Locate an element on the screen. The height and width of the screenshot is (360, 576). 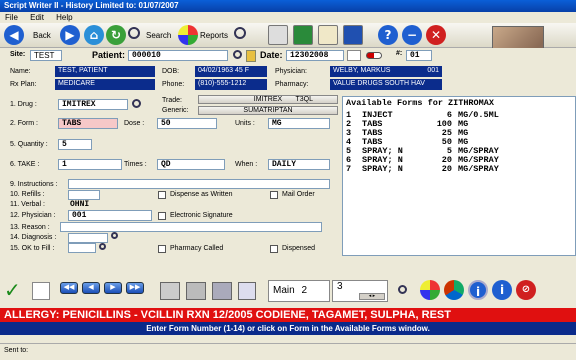
take-label: 6. TAKE : is located at coordinates (25, 164).